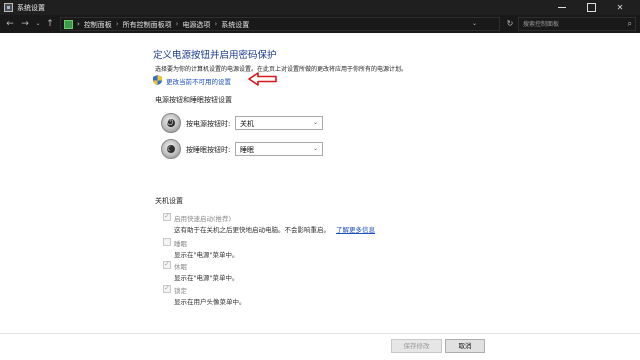  I want to click on close-icon: ✕, so click(620, 7).